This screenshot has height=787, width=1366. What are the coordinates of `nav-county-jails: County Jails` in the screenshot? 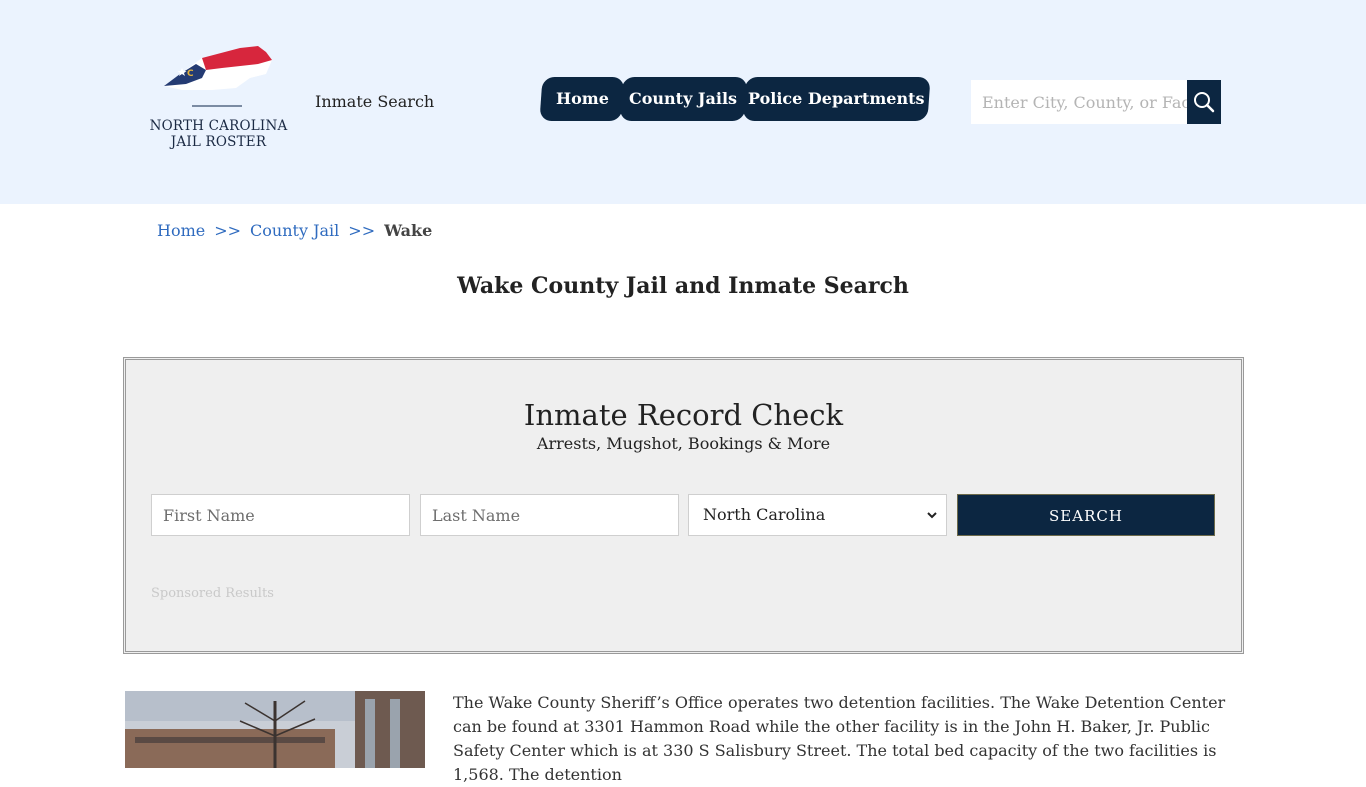 It's located at (683, 99).